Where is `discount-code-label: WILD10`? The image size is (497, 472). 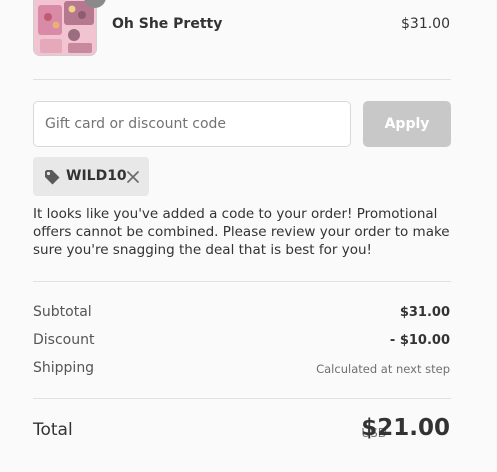 discount-code-label: WILD10 is located at coordinates (96, 176).